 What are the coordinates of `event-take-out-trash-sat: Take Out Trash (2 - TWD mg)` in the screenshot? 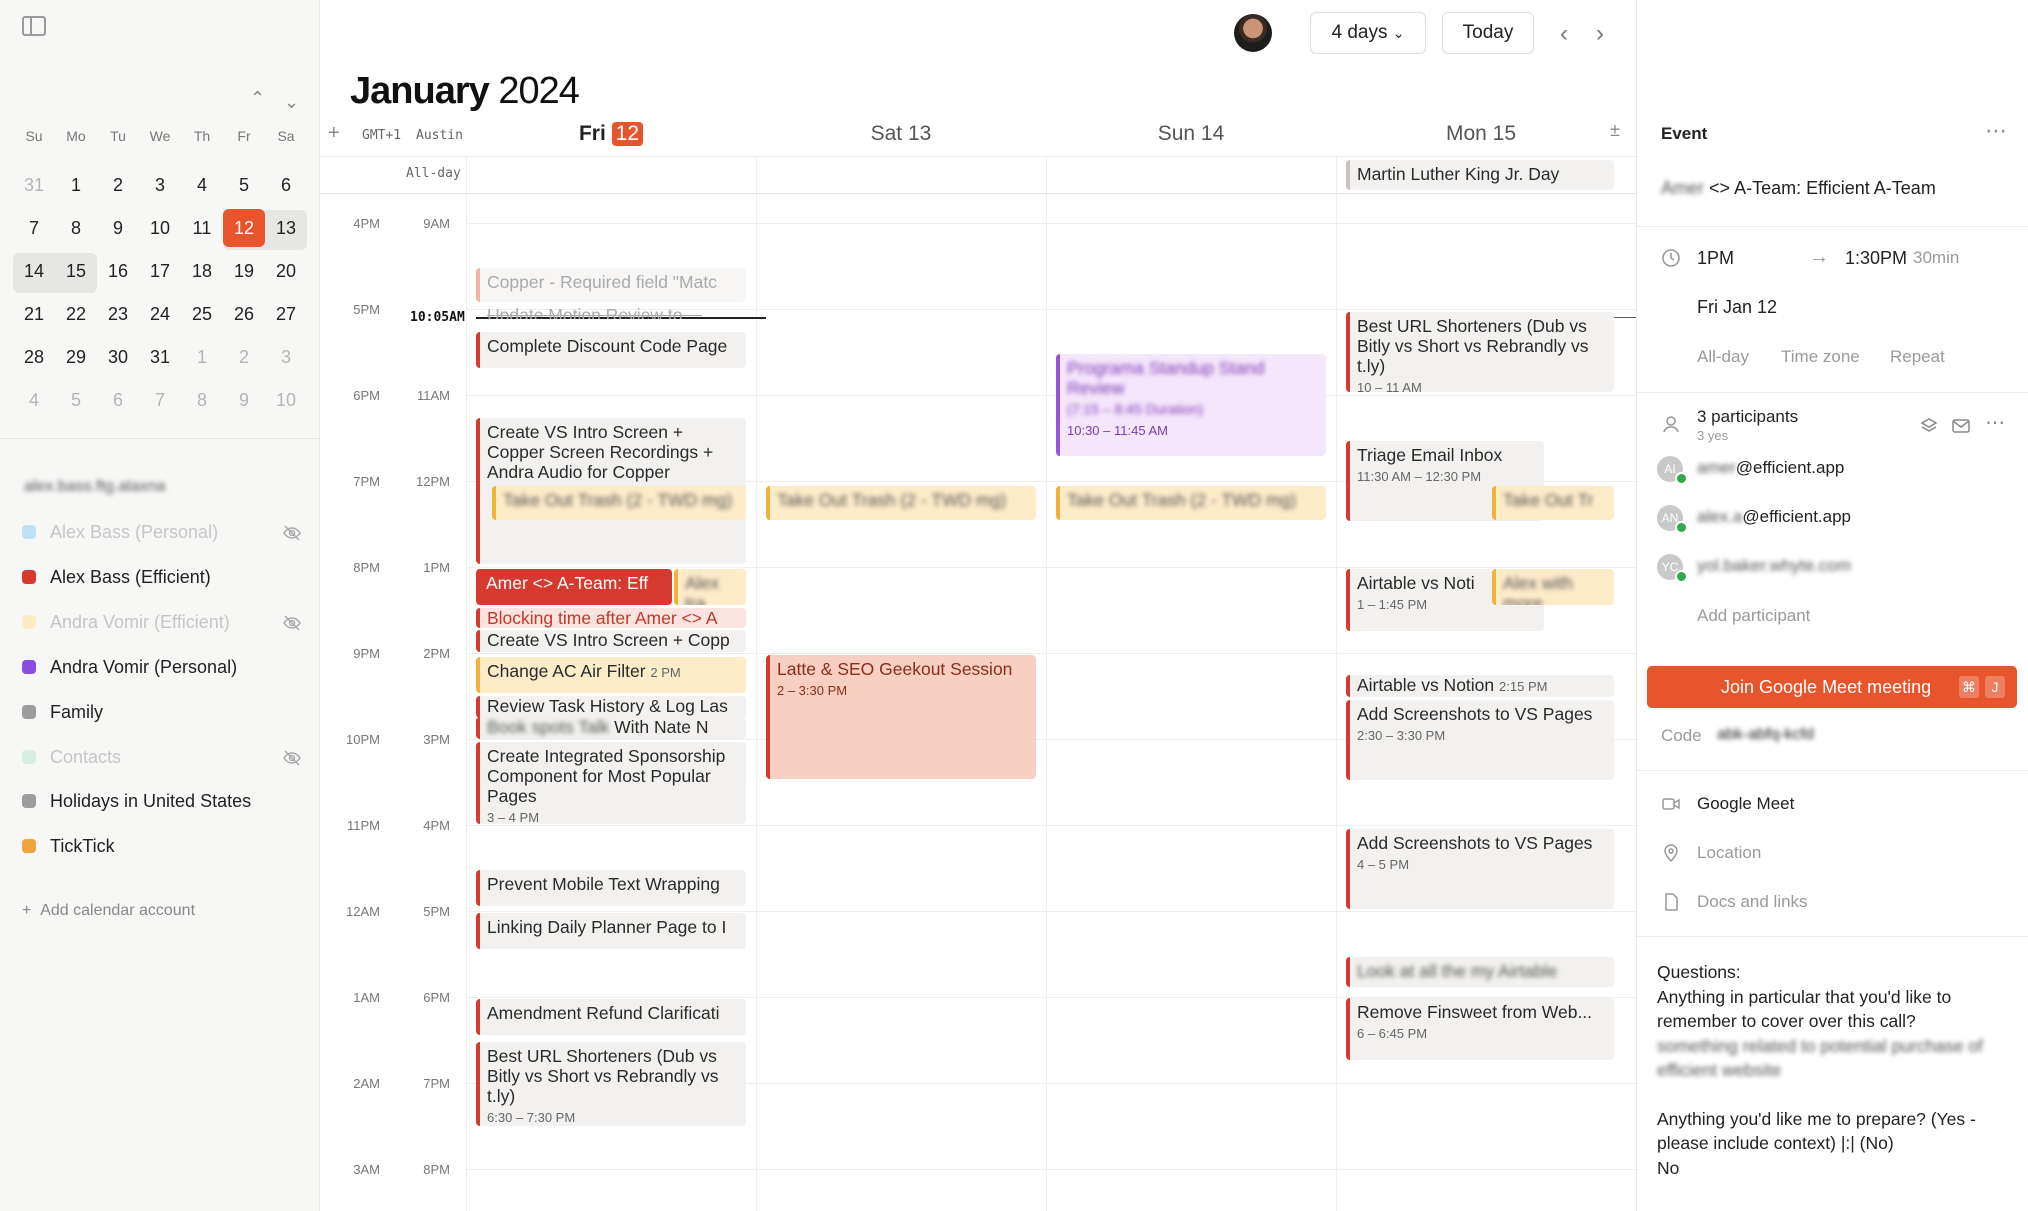 It's located at (901, 503).